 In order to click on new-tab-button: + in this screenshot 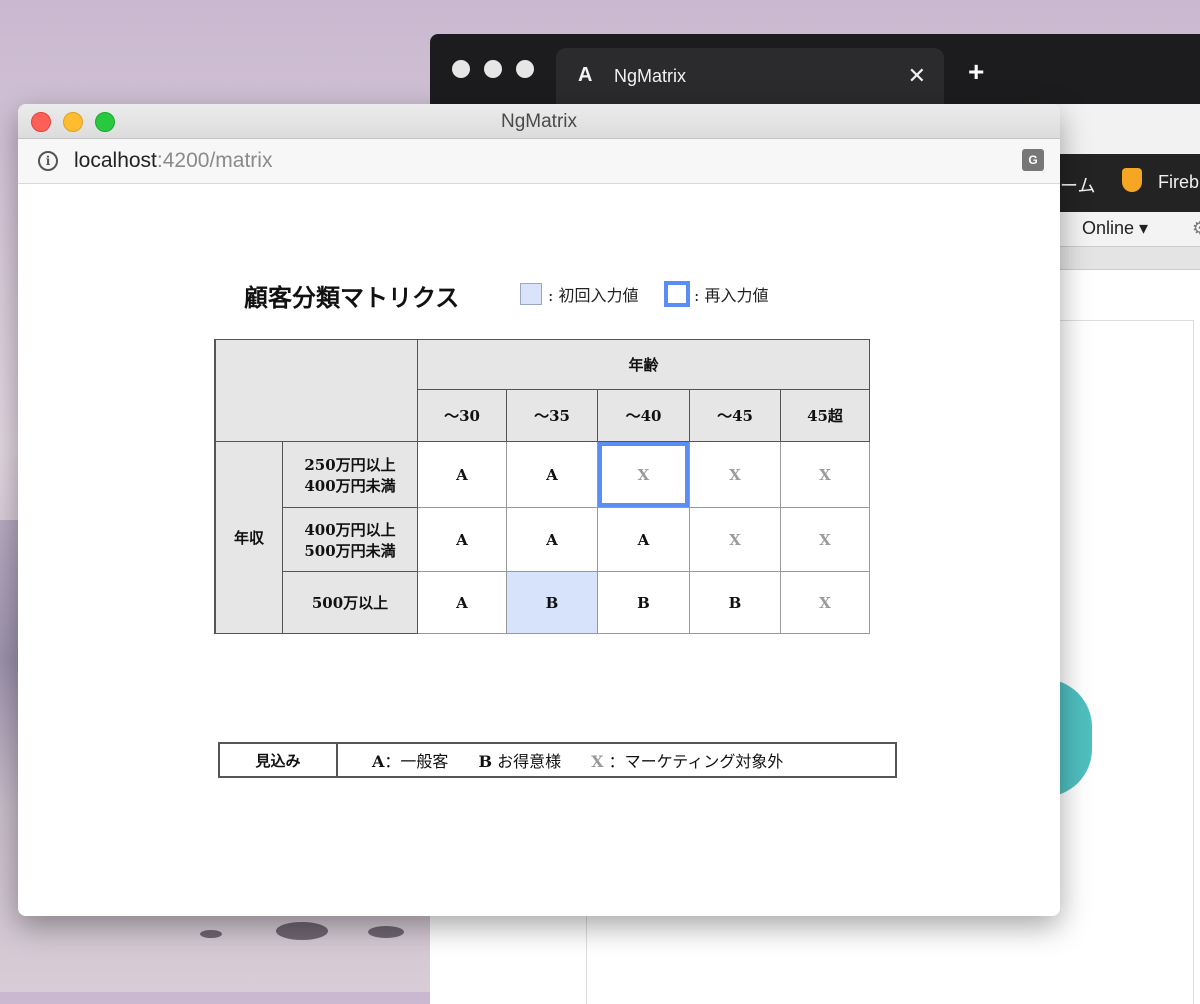, I will do `click(976, 72)`.